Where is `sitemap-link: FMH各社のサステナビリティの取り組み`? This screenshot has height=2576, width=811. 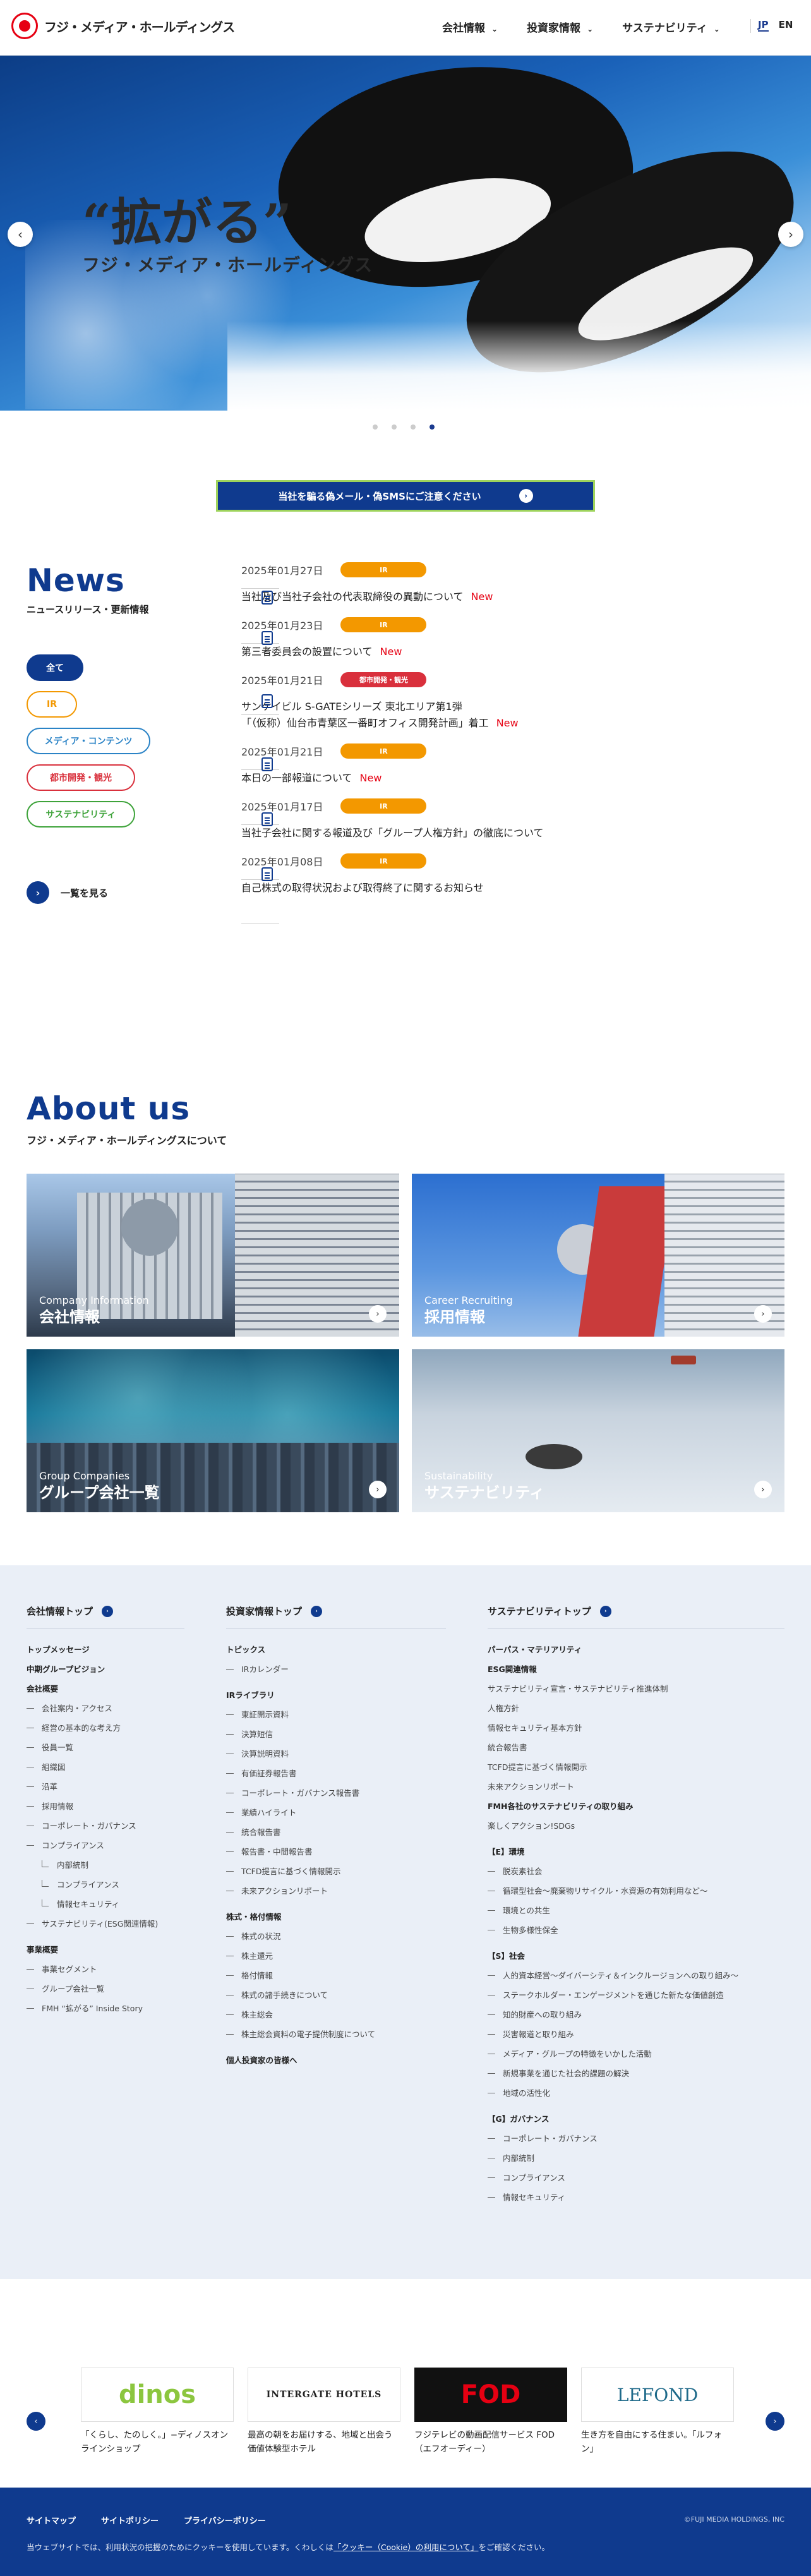 sitemap-link: FMH各社のサステナビリティの取り組み is located at coordinates (636, 1806).